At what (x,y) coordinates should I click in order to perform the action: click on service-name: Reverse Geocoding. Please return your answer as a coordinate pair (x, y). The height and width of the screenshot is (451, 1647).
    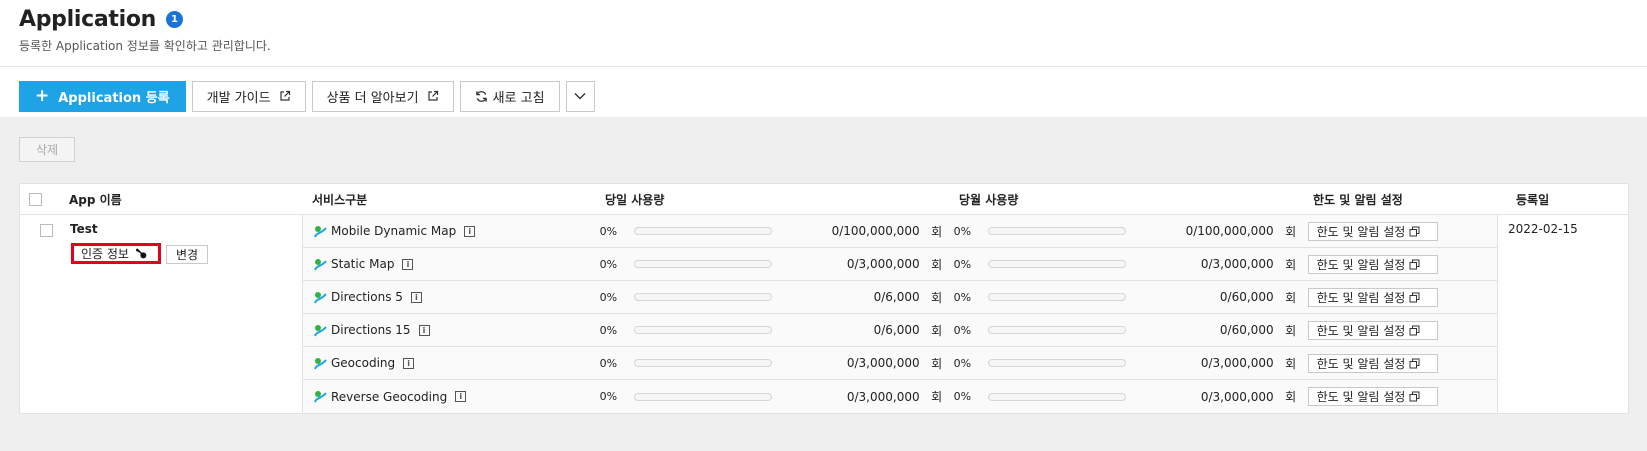
    Looking at the image, I should click on (389, 396).